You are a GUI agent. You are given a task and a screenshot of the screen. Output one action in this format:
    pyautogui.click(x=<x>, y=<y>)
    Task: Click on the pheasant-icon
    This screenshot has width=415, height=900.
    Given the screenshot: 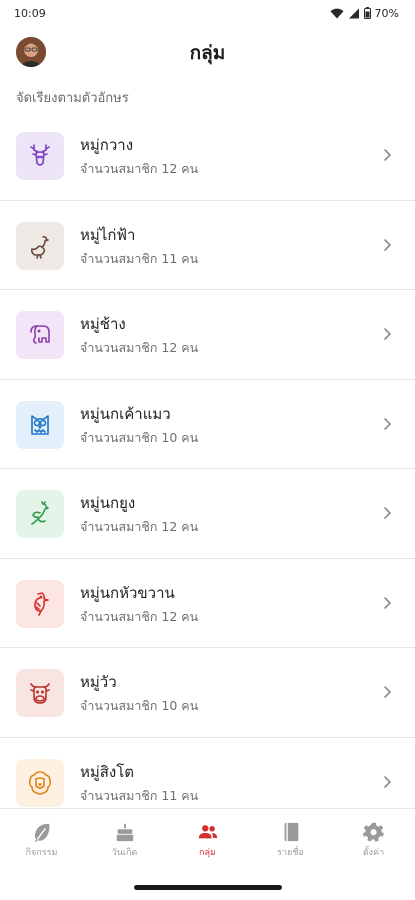 What is the action you would take?
    pyautogui.click(x=40, y=247)
    